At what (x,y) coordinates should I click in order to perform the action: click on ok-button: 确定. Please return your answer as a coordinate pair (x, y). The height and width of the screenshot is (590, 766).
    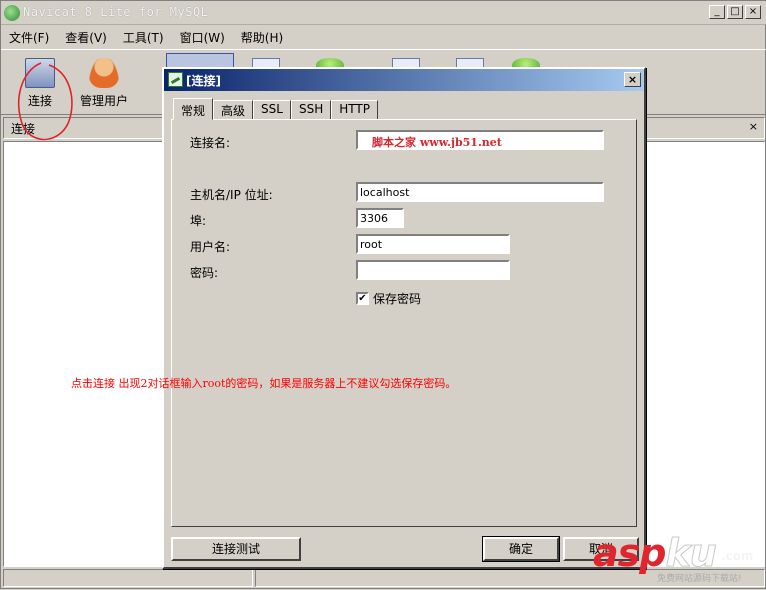
    Looking at the image, I should click on (521, 549).